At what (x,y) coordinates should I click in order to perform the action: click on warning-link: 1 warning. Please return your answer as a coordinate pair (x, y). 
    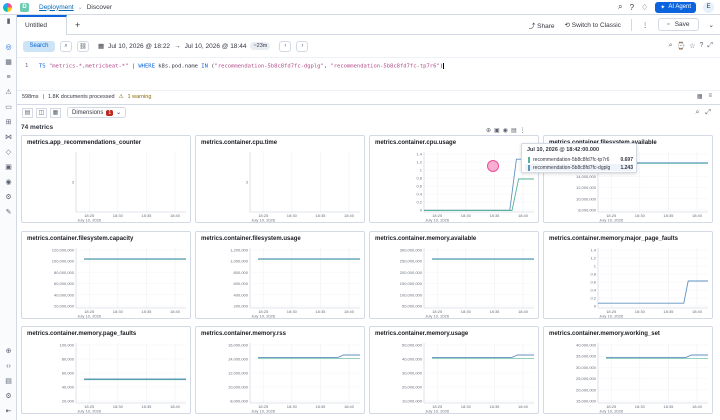
    Looking at the image, I should click on (140, 97).